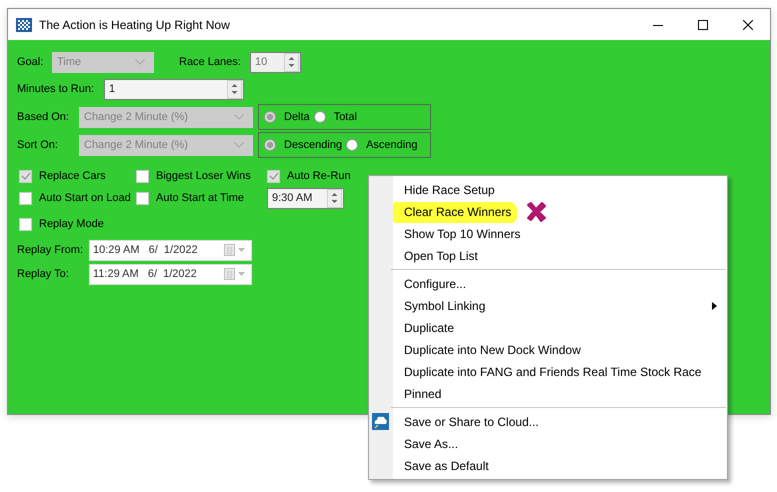 Image resolution: width=777 pixels, height=492 pixels. I want to click on menu-item: Symbol Linking, so click(445, 306).